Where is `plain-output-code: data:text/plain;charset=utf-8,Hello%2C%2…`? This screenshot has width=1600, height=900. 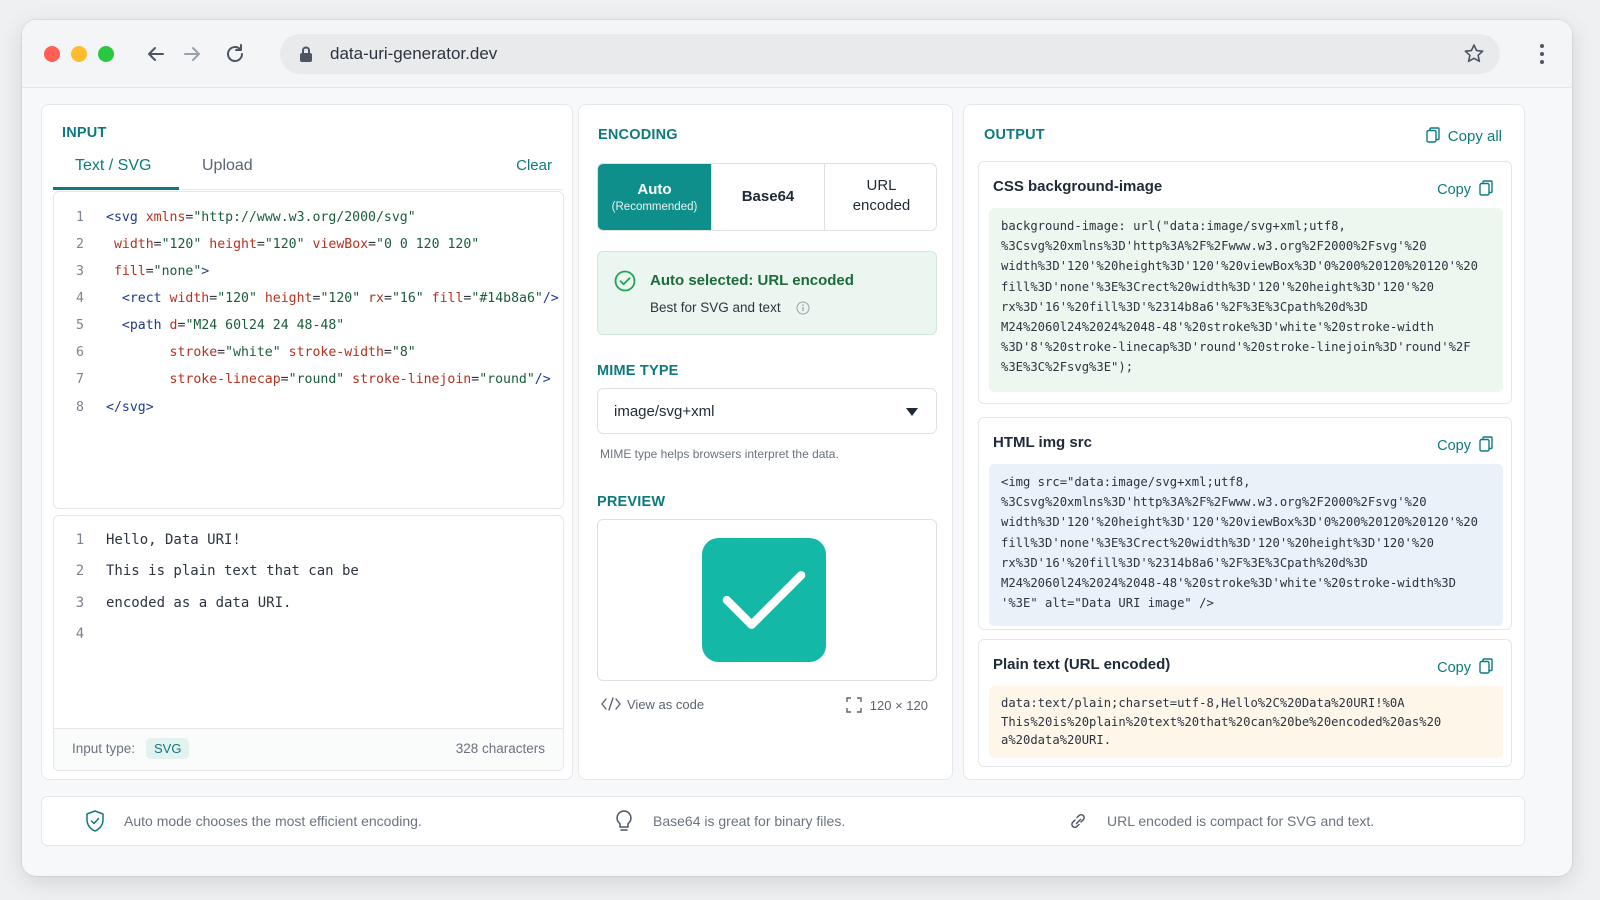 plain-output-code: data:text/plain;charset=utf-8,Hello%2C%2… is located at coordinates (1246, 722).